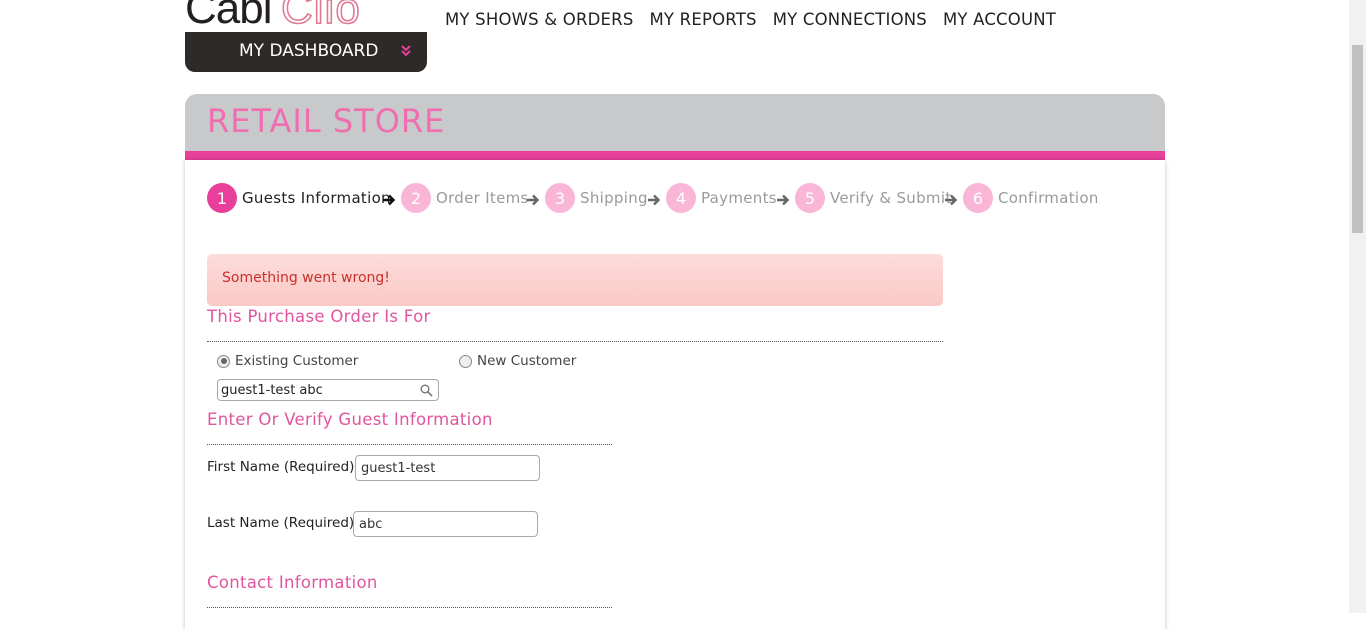 The image size is (1366, 630). Describe the element at coordinates (447, 468) in the screenshot. I see `first-name-field` at that location.